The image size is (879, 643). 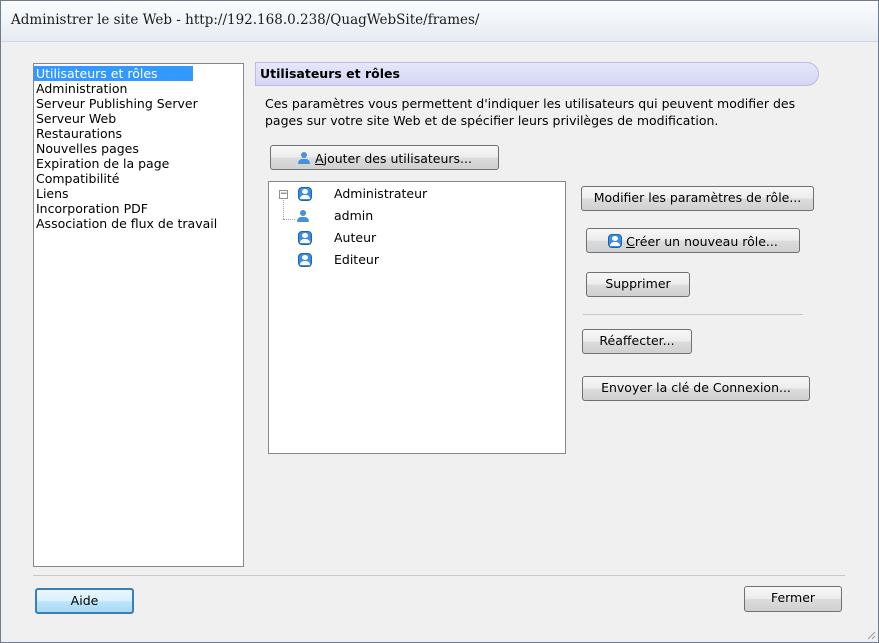 I want to click on tree-node-administrateur: − Administrateur, so click(x=414, y=194).